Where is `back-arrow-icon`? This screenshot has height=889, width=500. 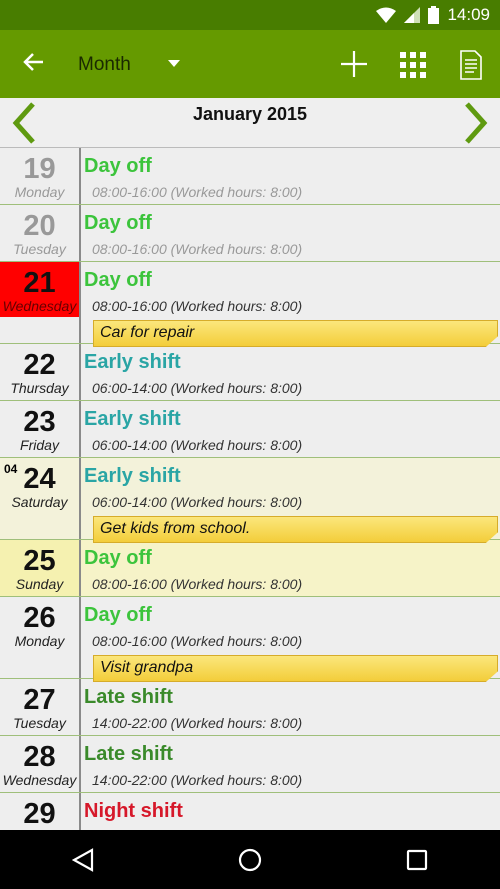 back-arrow-icon is located at coordinates (34, 62).